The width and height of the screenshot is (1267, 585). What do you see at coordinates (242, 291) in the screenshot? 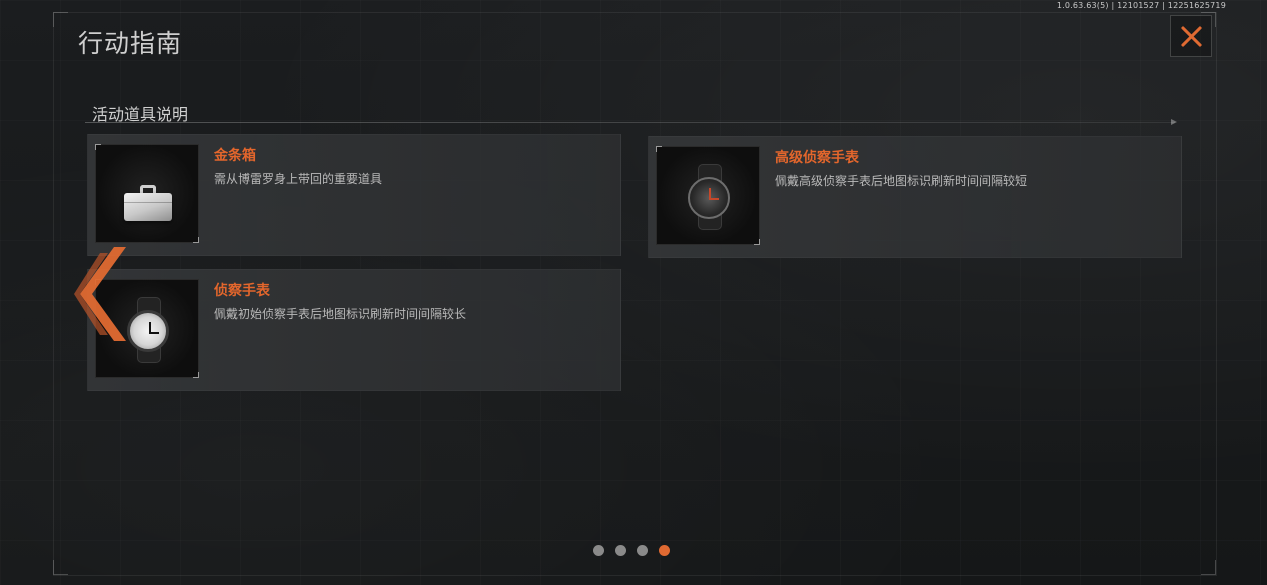
I see `item-name: 侦察手表` at bounding box center [242, 291].